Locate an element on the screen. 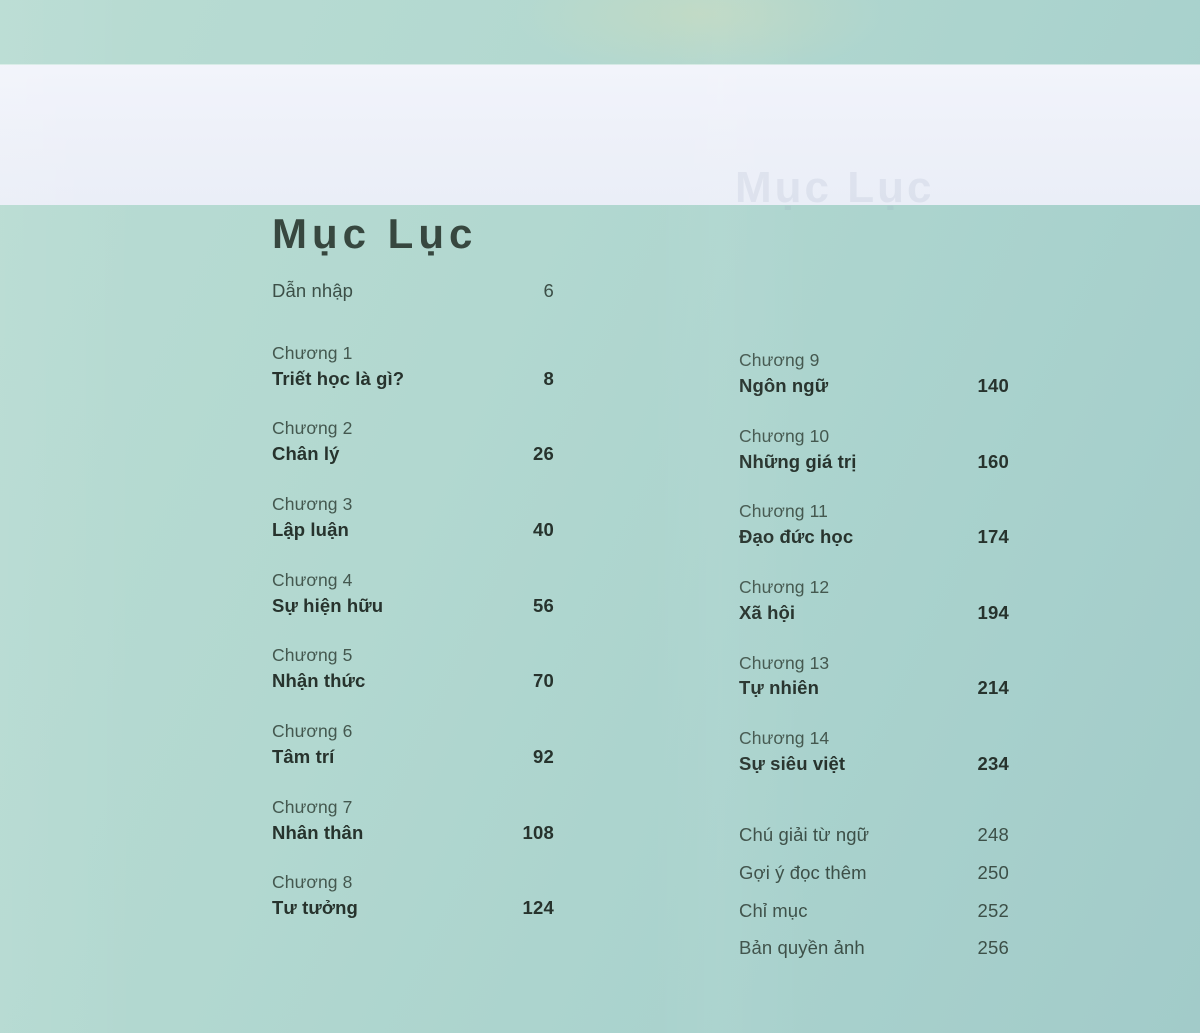 The image size is (1200, 1033). toc-entry-title: Sự siêu việt is located at coordinates (792, 764).